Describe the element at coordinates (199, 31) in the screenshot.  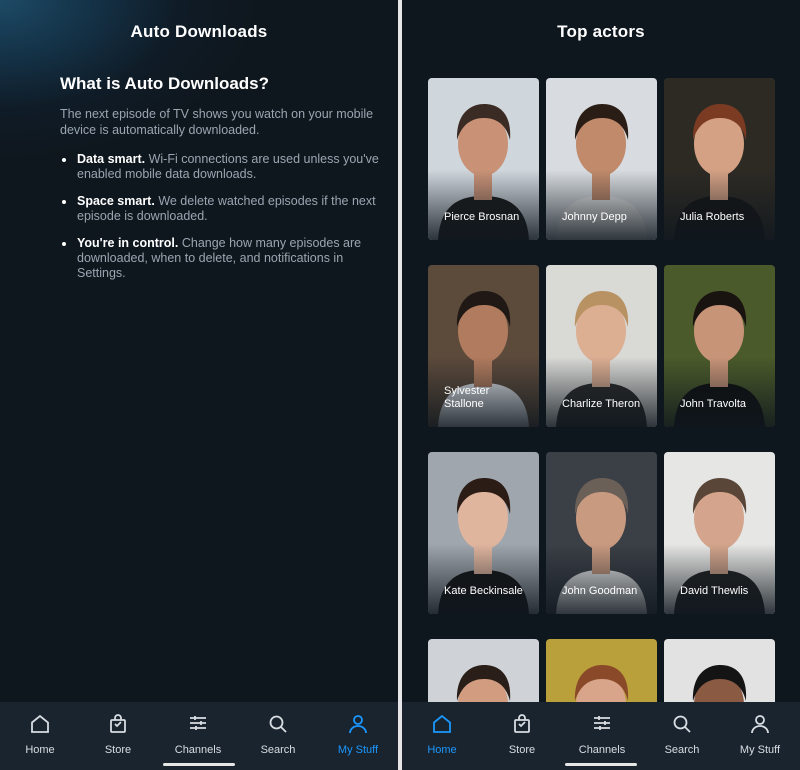
I see `page-title: Auto Downloads` at that location.